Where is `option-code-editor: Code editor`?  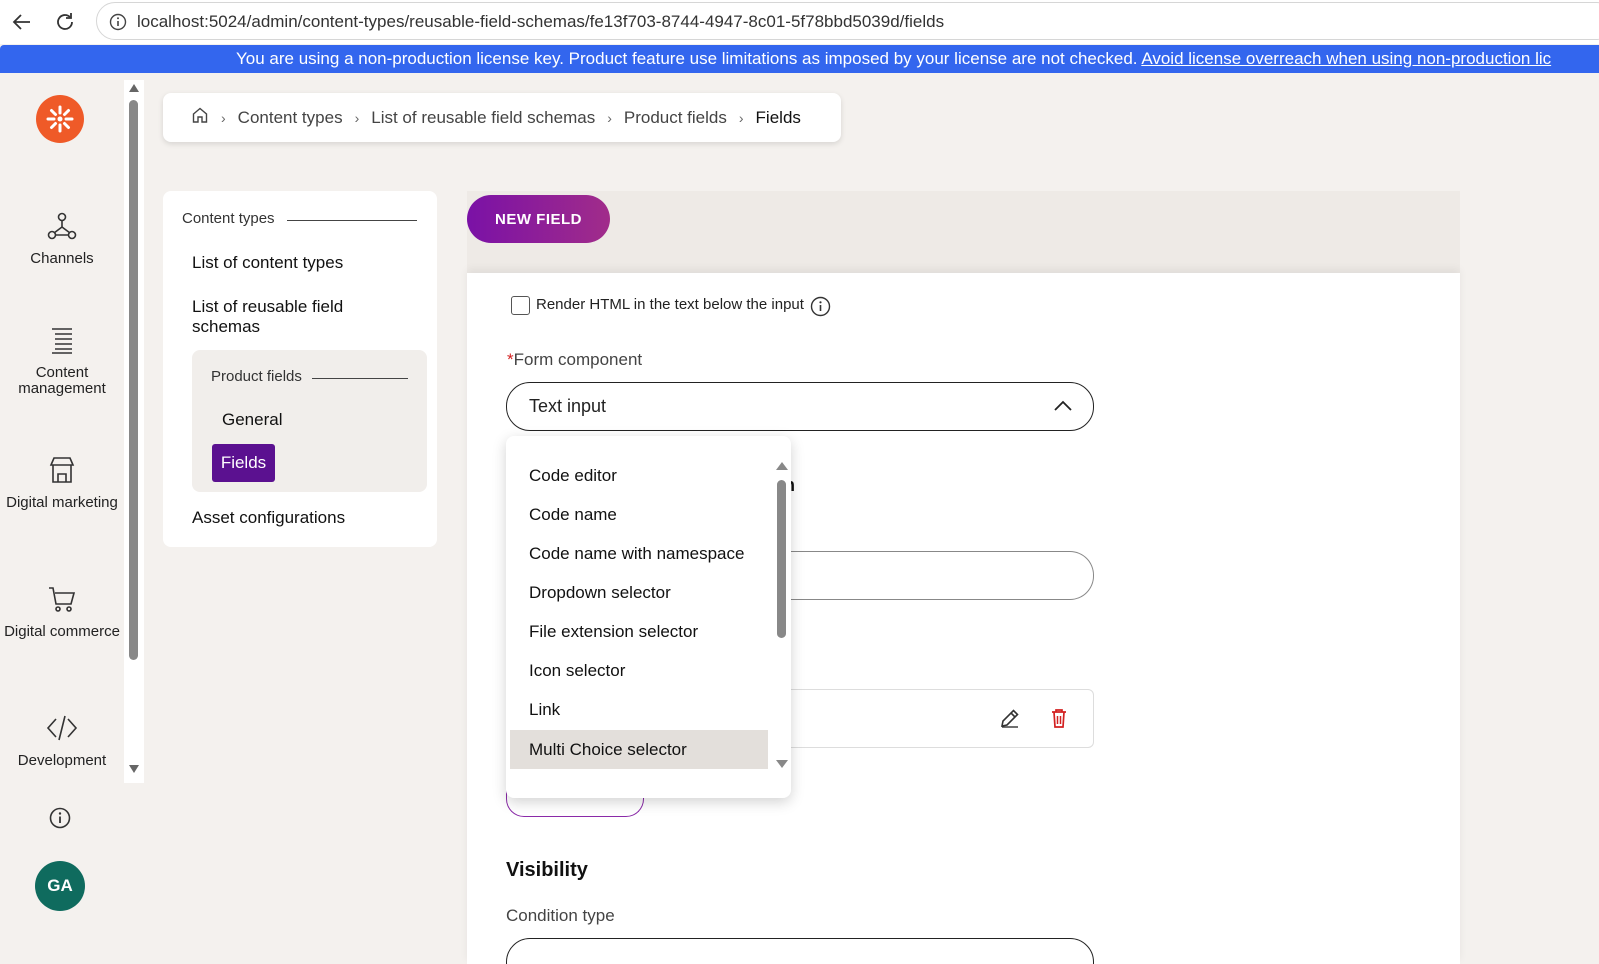 option-code-editor: Code editor is located at coordinates (639, 475).